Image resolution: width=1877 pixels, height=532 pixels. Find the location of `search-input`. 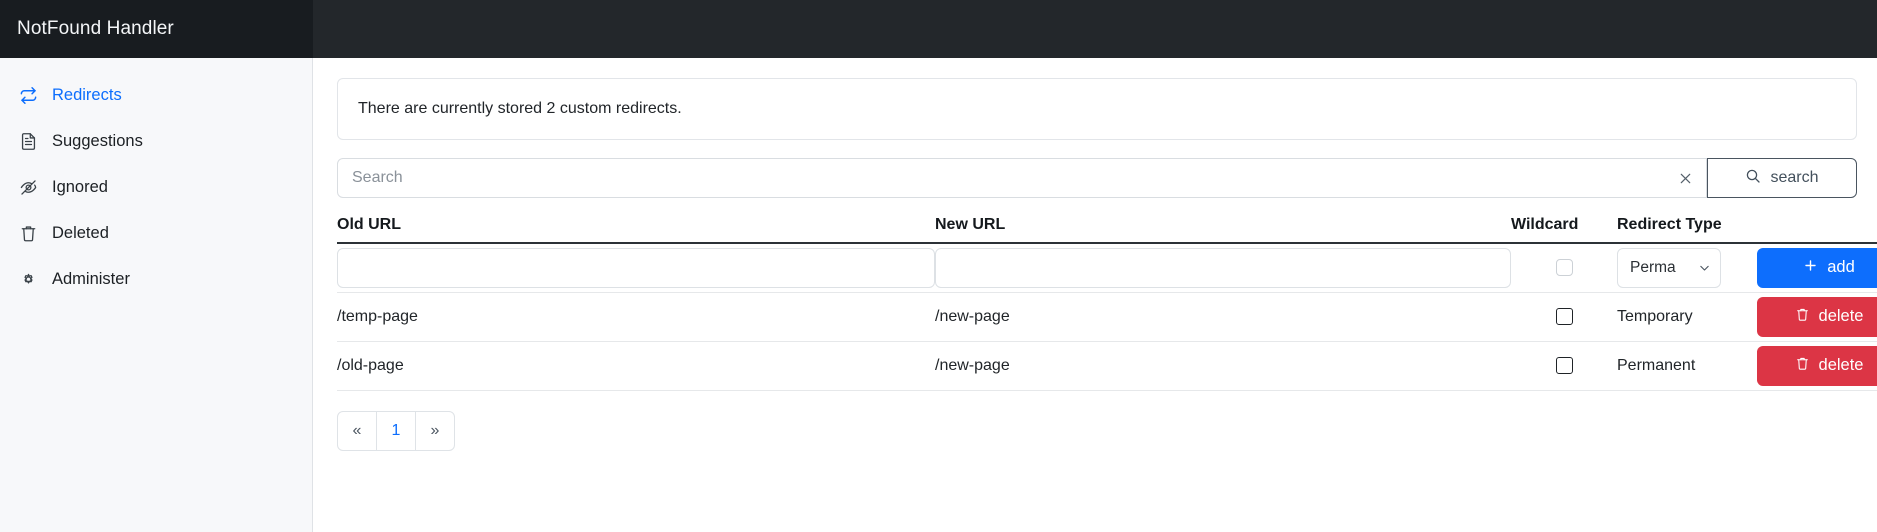

search-input is located at coordinates (1022, 178).